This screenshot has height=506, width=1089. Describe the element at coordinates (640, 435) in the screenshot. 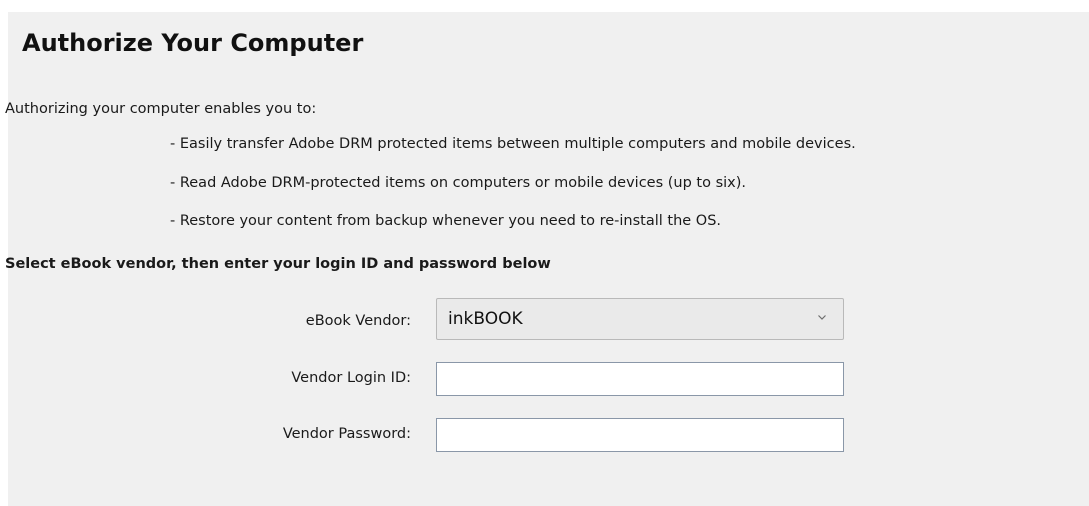

I see `password-field` at that location.